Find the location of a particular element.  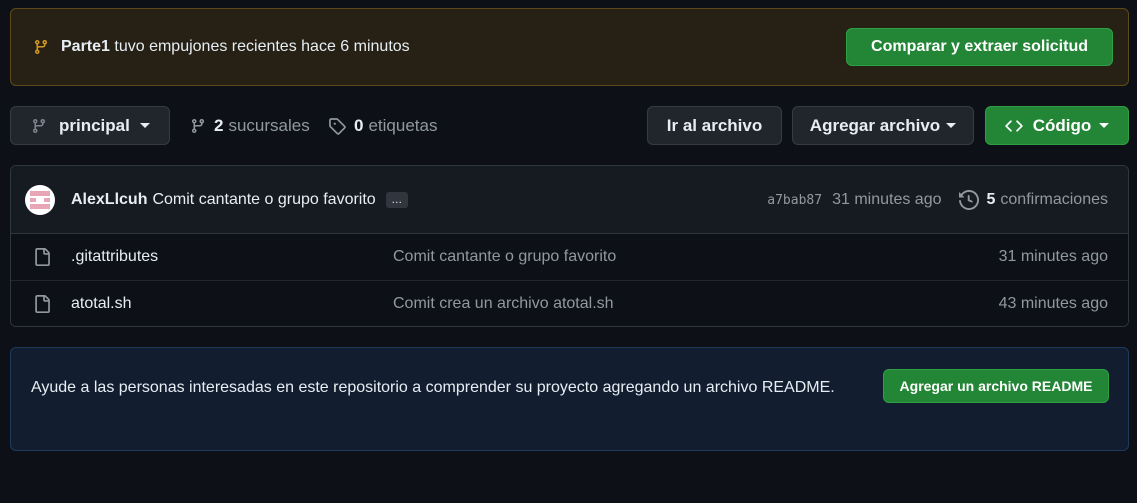

branches-link: 2 sucursales is located at coordinates (250, 125).